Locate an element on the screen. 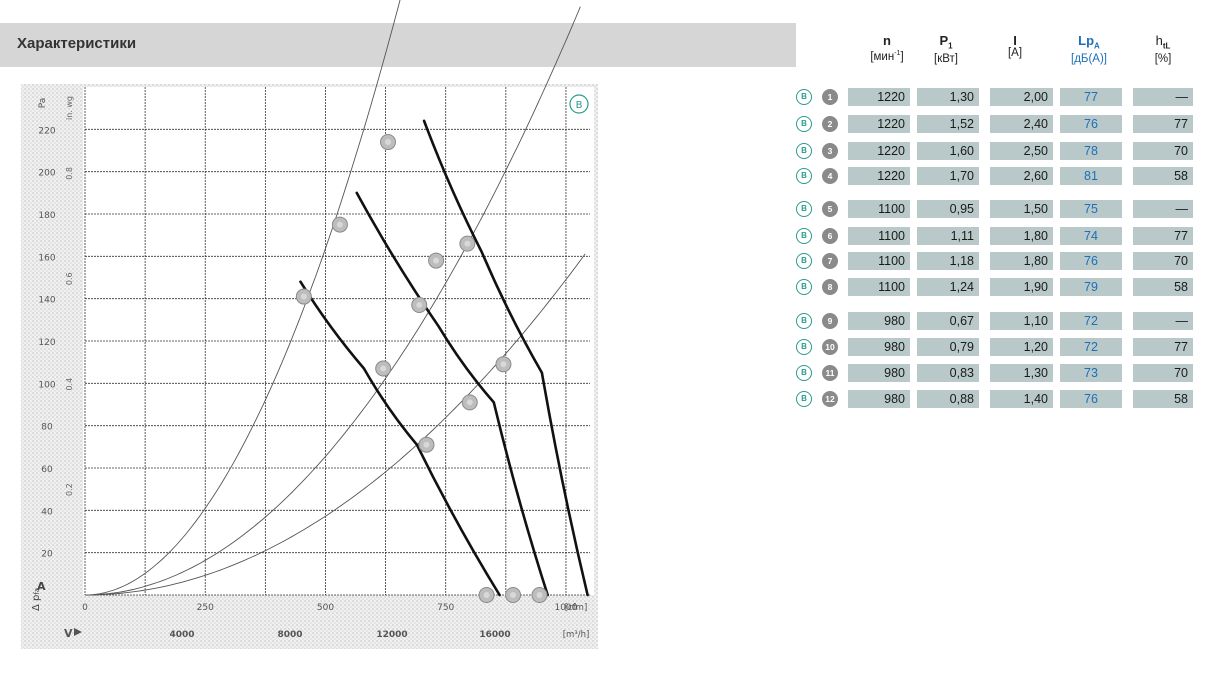  y-tick-label: 160 is located at coordinates (46, 258).